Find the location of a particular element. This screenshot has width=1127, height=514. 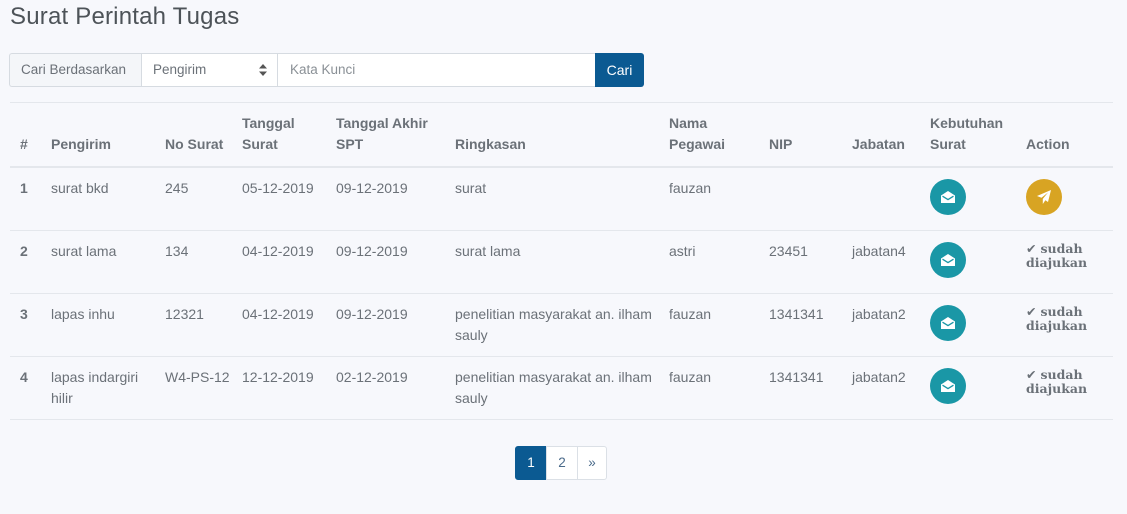

header-position: Jabatan is located at coordinates (878, 144).